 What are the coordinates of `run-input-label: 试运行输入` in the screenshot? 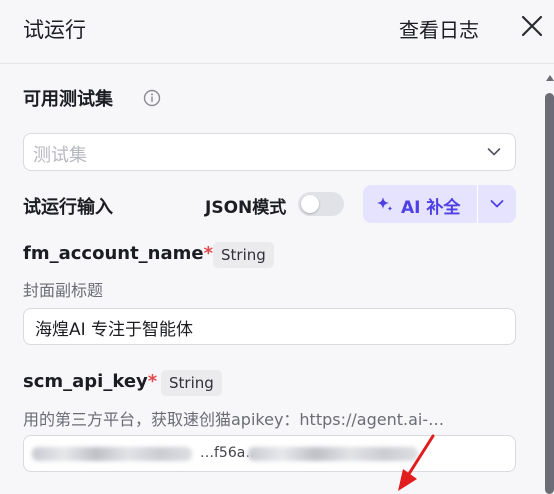 It's located at (68, 207).